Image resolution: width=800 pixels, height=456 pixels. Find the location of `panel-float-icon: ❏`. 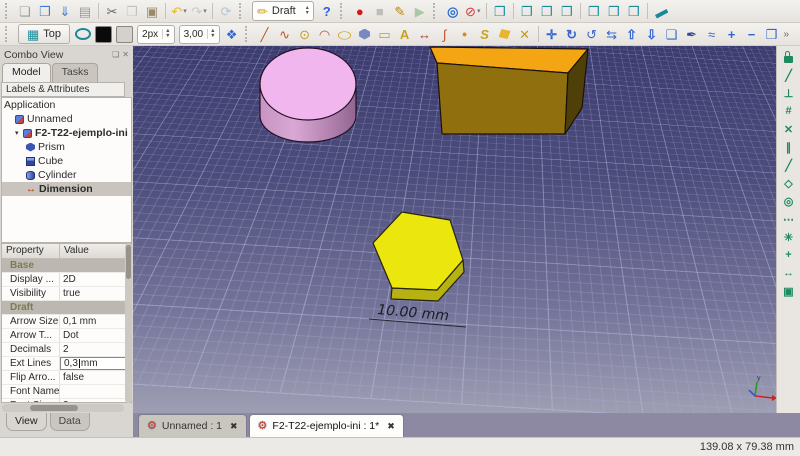

panel-float-icon: ❏ is located at coordinates (115, 54).